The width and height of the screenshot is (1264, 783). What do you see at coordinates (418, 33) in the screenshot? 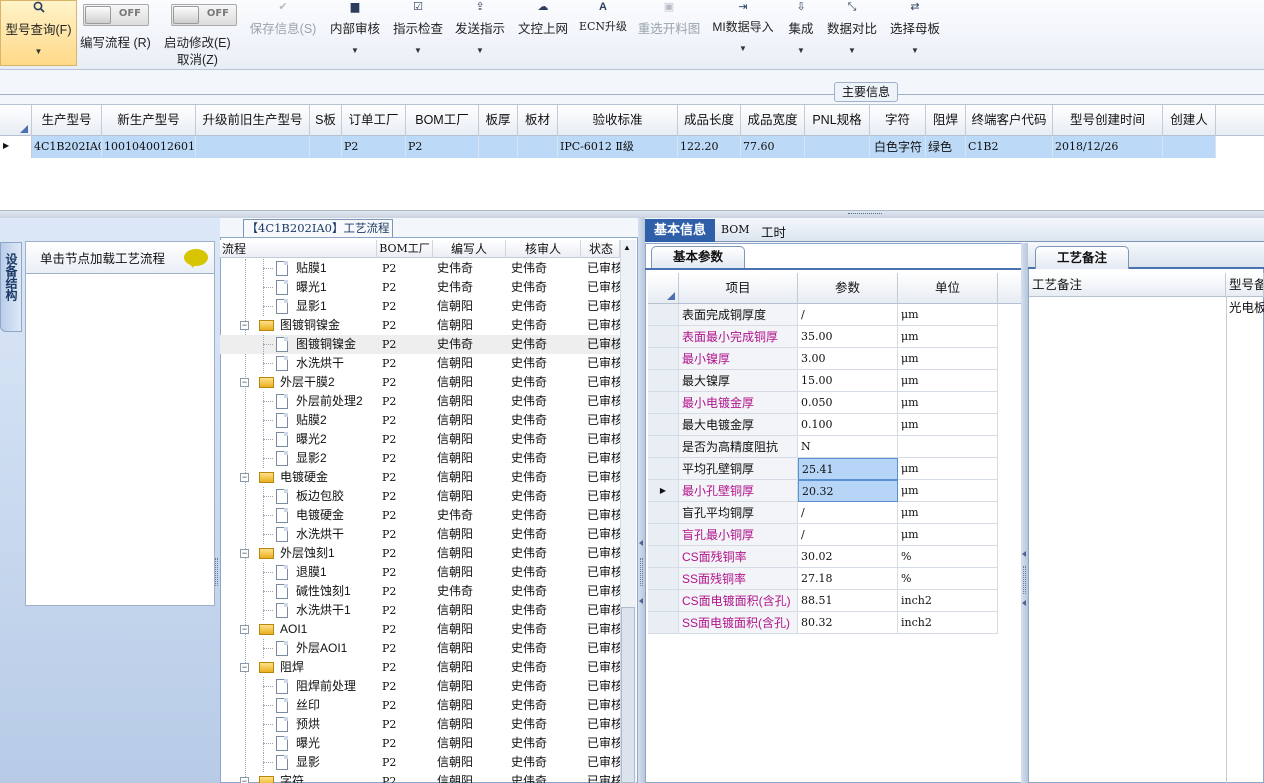
I see `instruction-check-button: ☑ 指示检查 ▼` at bounding box center [418, 33].